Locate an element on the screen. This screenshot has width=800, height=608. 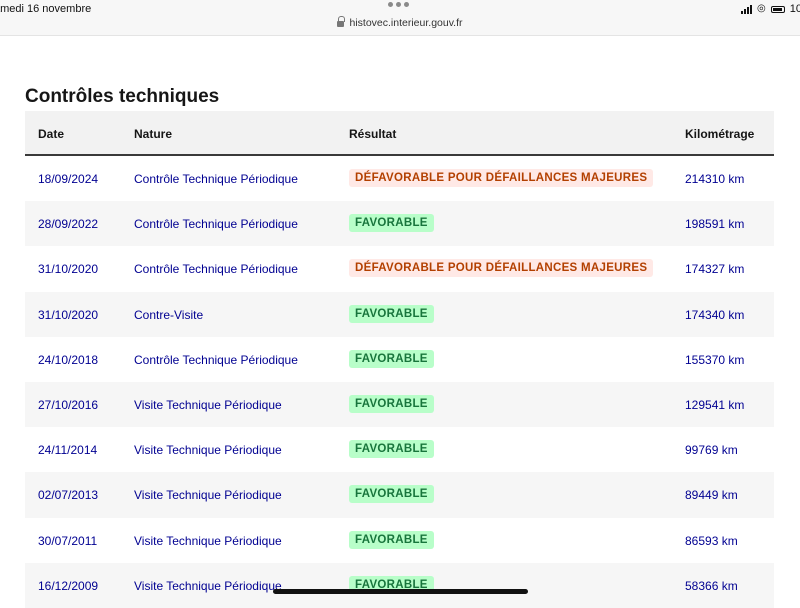
cell-km: 129541 km is located at coordinates (715, 404).